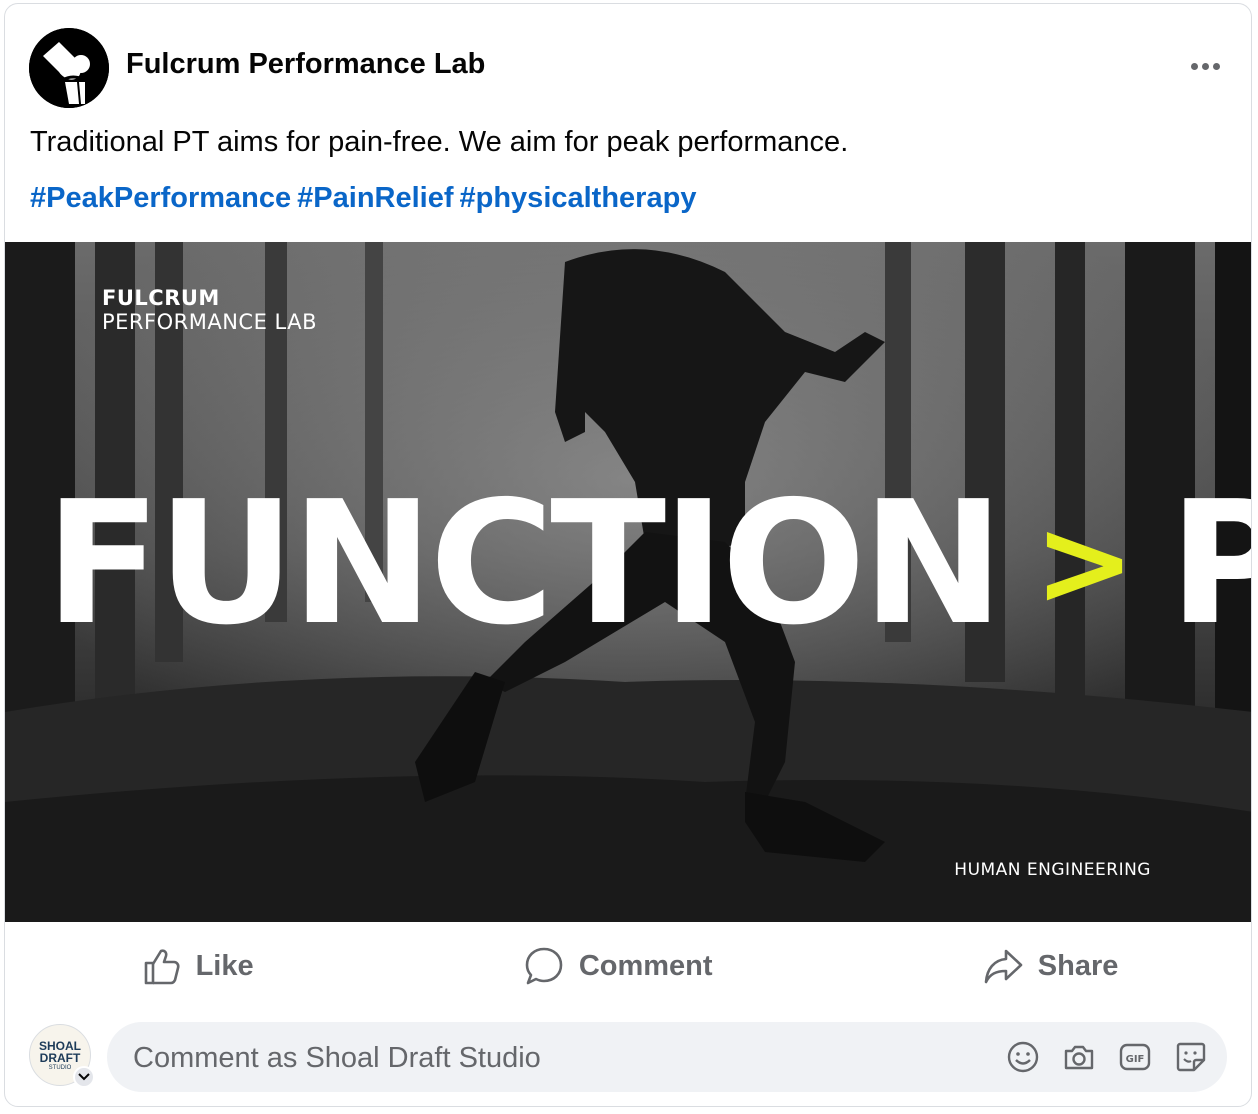 This screenshot has height=1114, width=1258. What do you see at coordinates (628, 68) in the screenshot?
I see `post-header: Fulcrum Performance Lab` at bounding box center [628, 68].